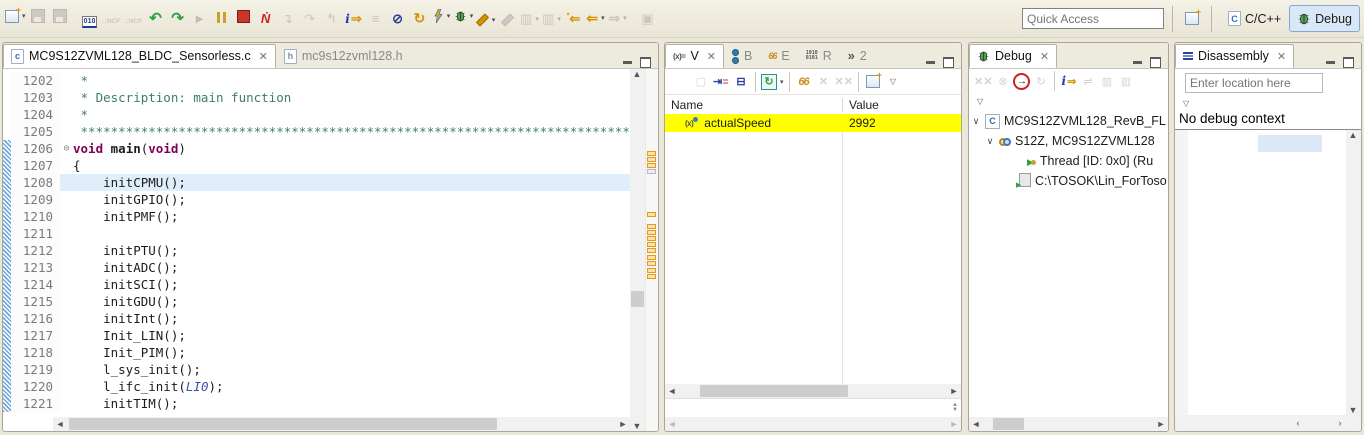  Describe the element at coordinates (1254, 83) in the screenshot. I see `location-input` at that location.